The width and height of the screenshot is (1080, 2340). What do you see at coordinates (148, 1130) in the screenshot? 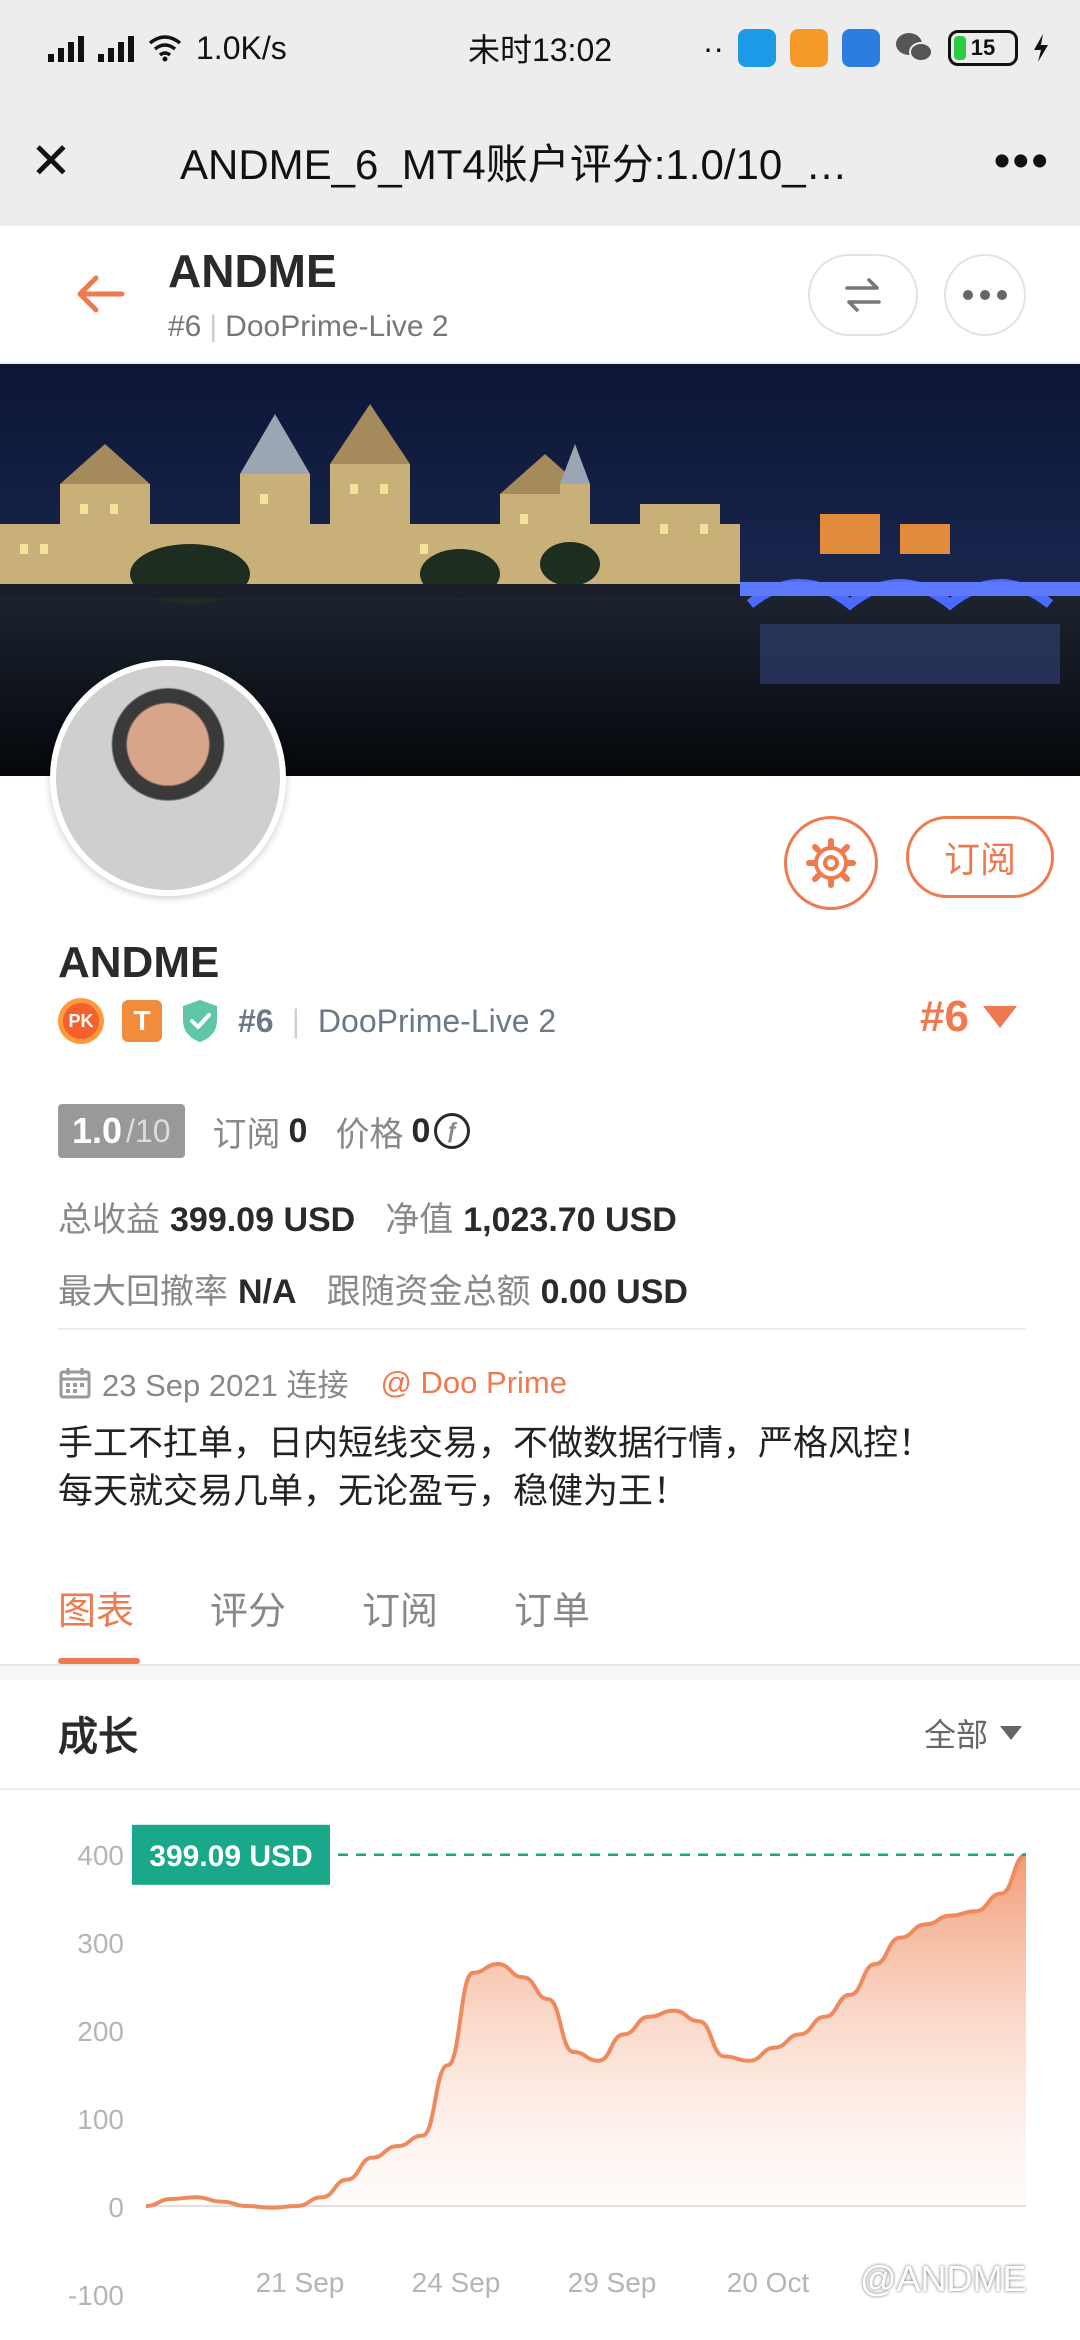
I see `score-max: /10` at bounding box center [148, 1130].